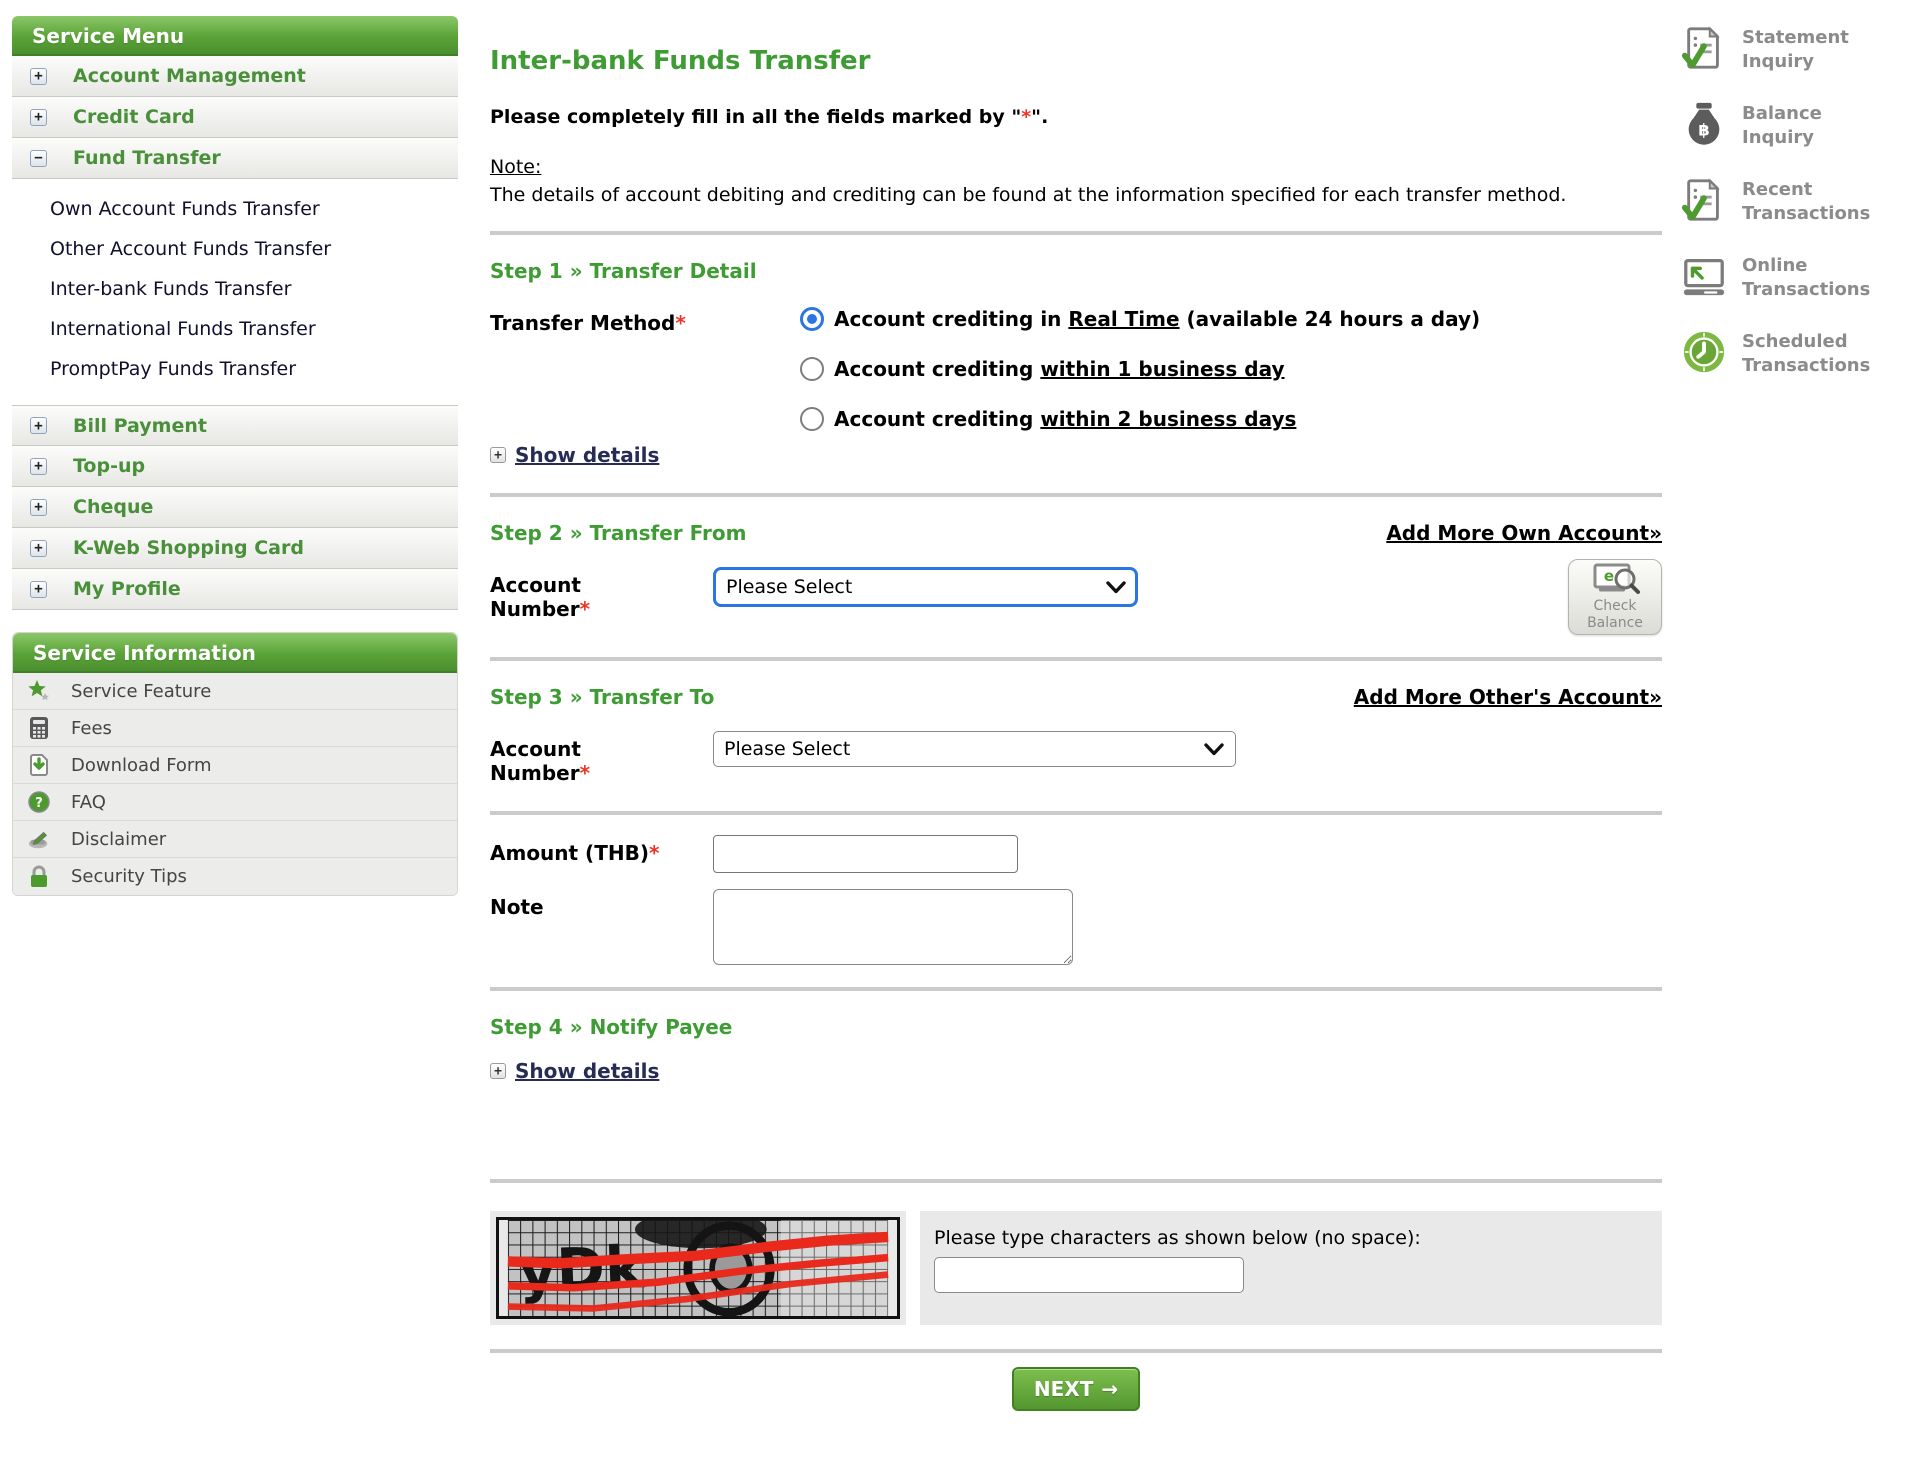 The height and width of the screenshot is (1478, 1916). I want to click on step2-heading: Step 2 » Transfer From, so click(618, 533).